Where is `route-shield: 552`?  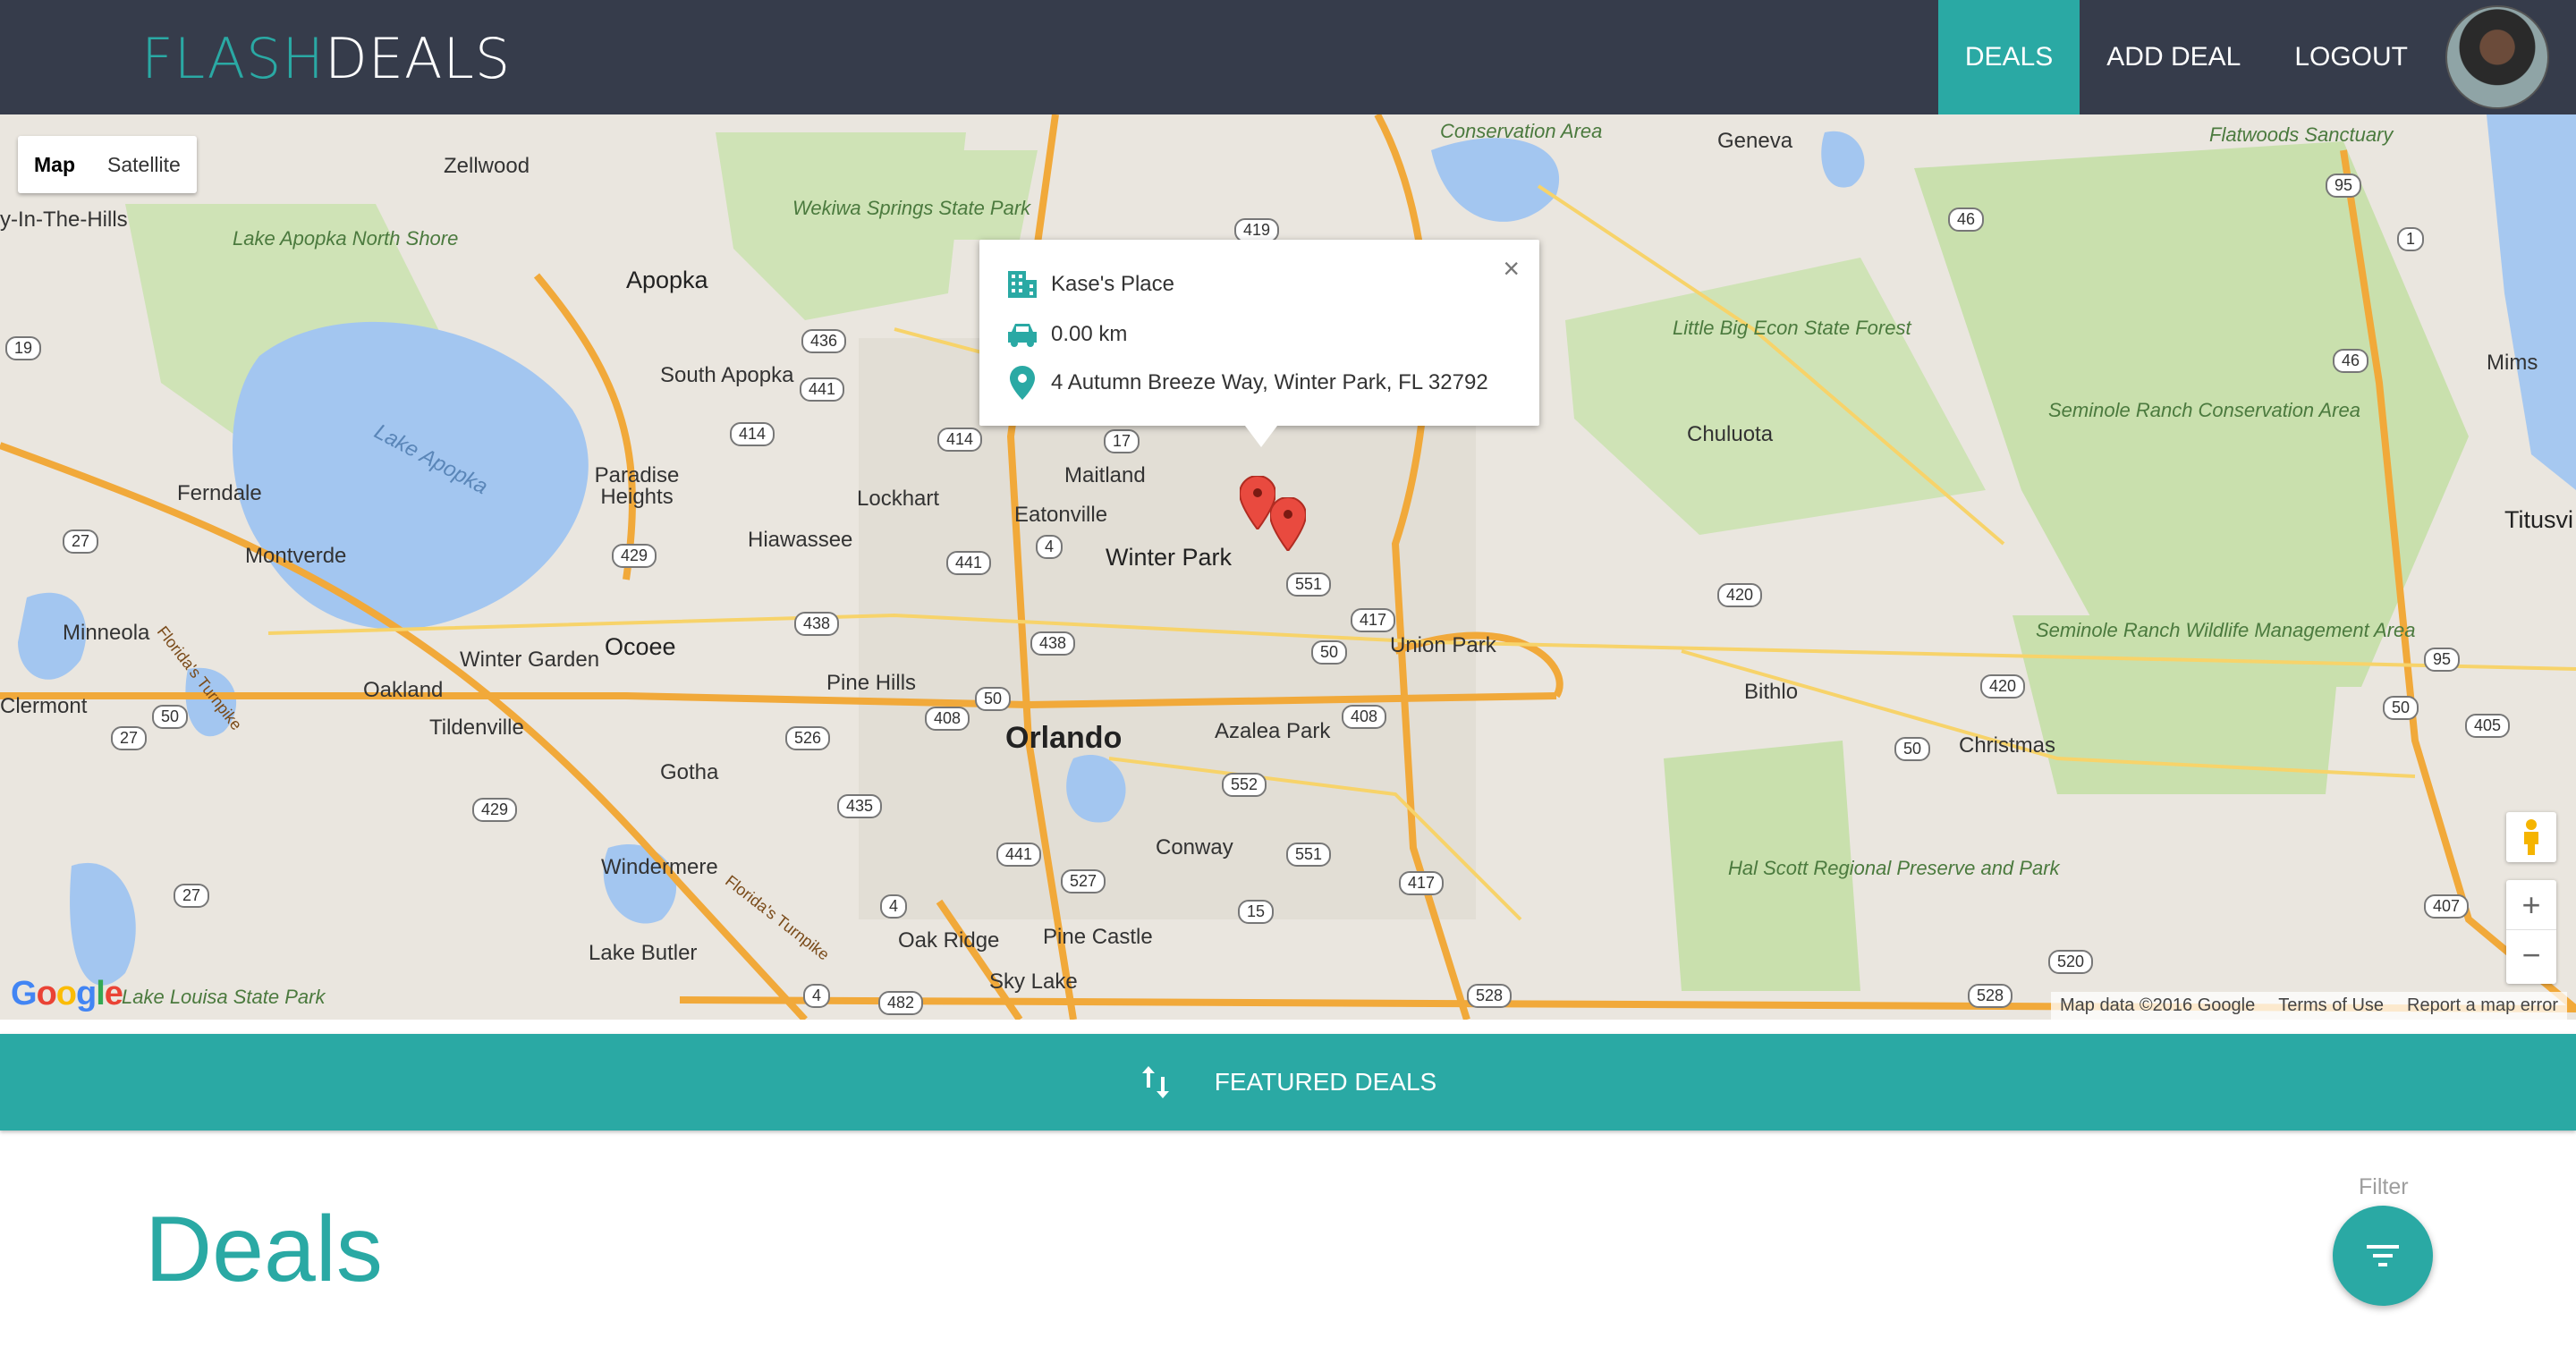 route-shield: 552 is located at coordinates (1244, 785).